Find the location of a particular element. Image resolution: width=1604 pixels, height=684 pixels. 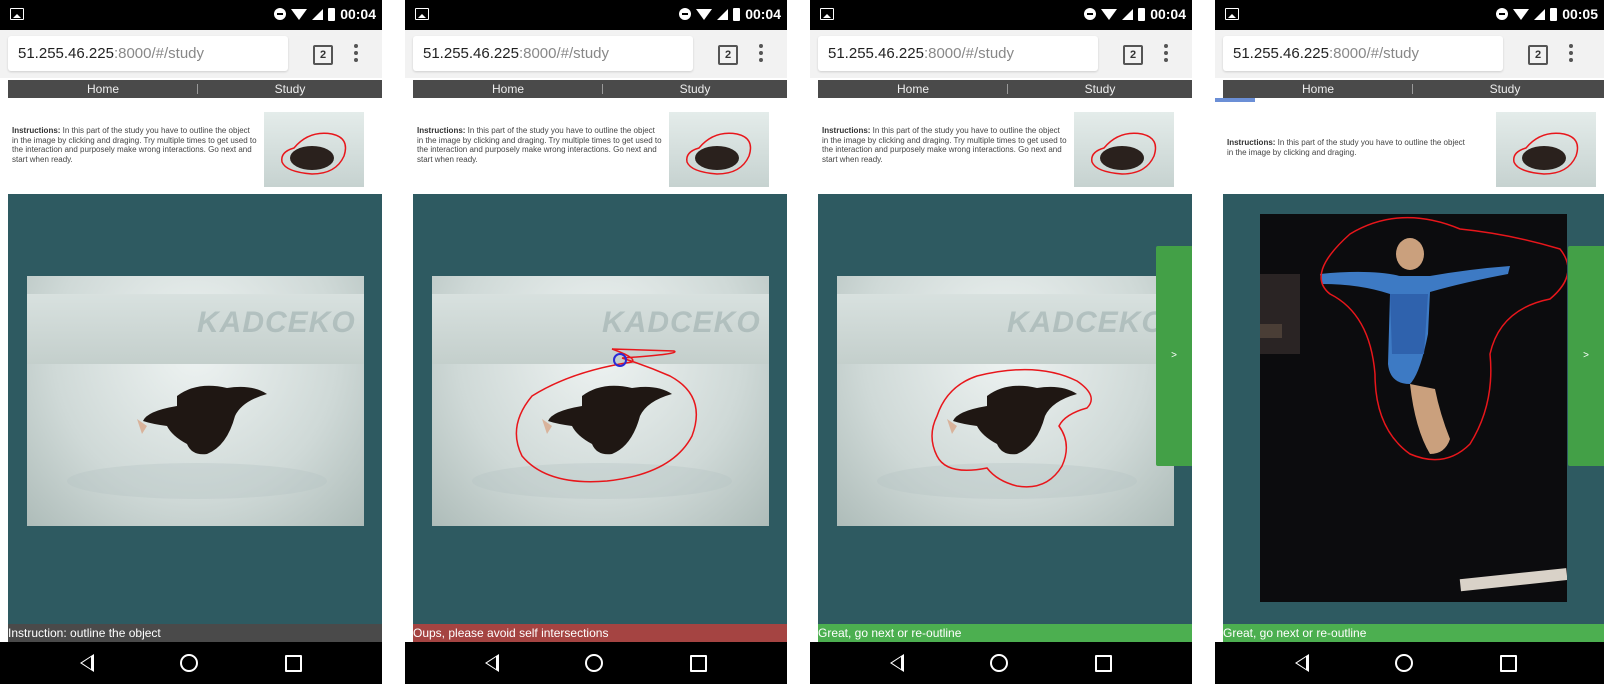

outline-canvas: > is located at coordinates (1413, 409).